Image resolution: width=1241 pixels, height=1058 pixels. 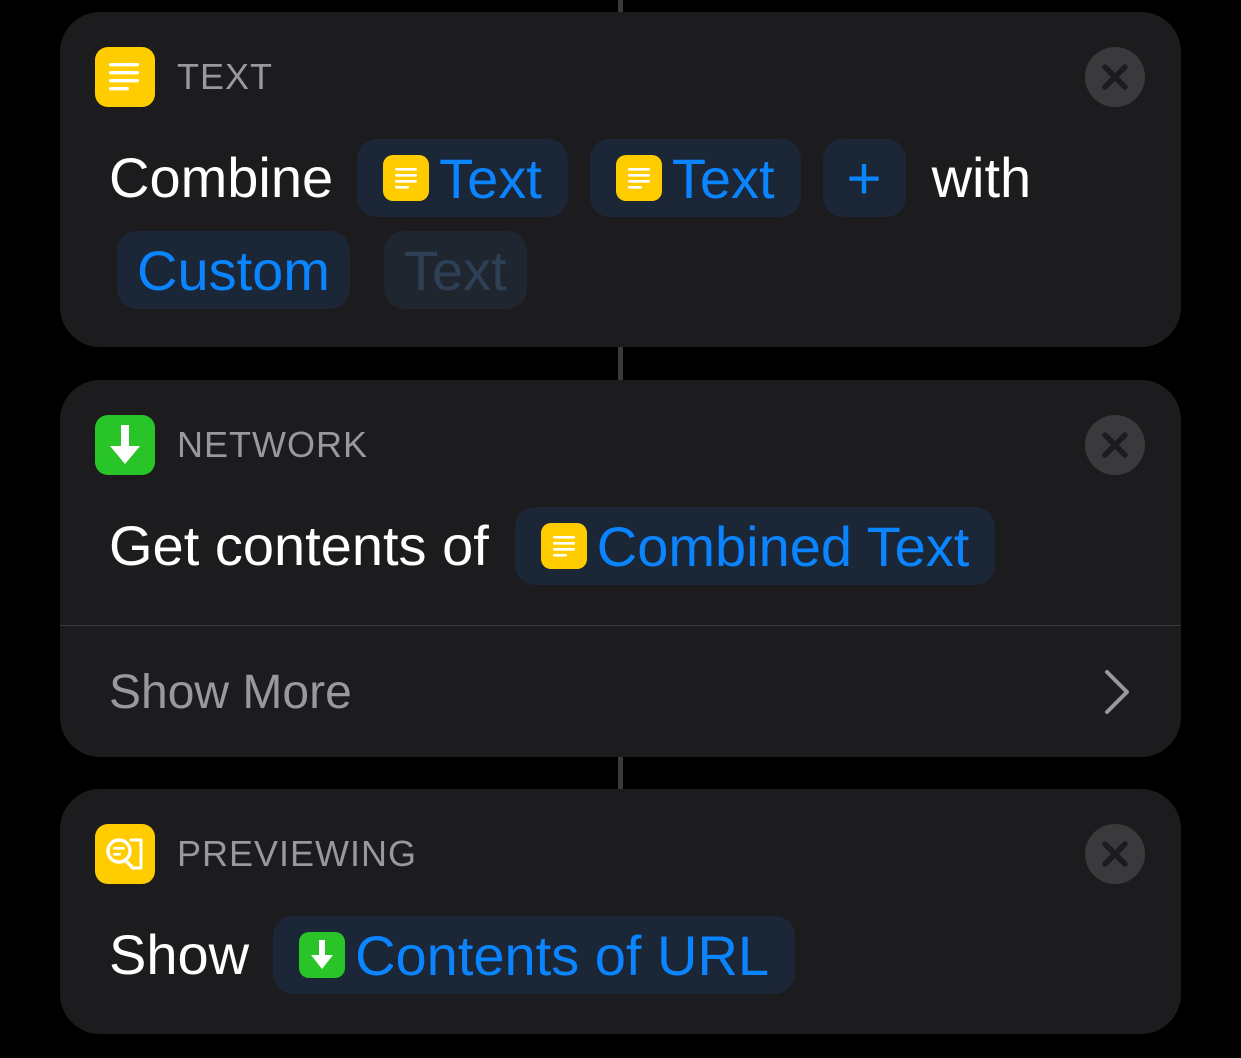 What do you see at coordinates (299, 545) in the screenshot?
I see `verb-label: Get contents of` at bounding box center [299, 545].